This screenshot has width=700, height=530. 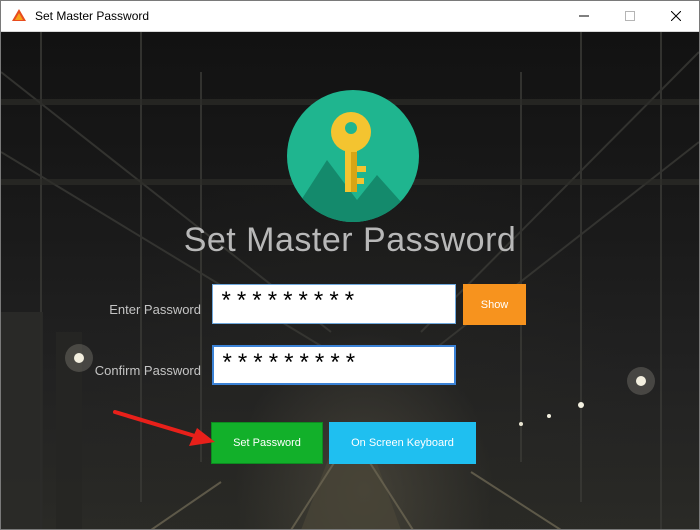 I want to click on enter-password-field: *********, so click(x=334, y=304).